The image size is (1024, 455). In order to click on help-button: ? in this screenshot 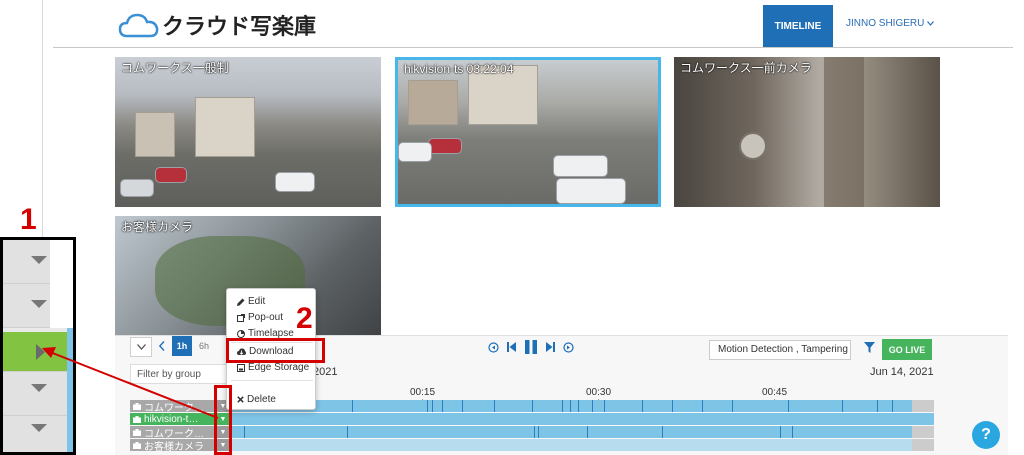, I will do `click(986, 435)`.